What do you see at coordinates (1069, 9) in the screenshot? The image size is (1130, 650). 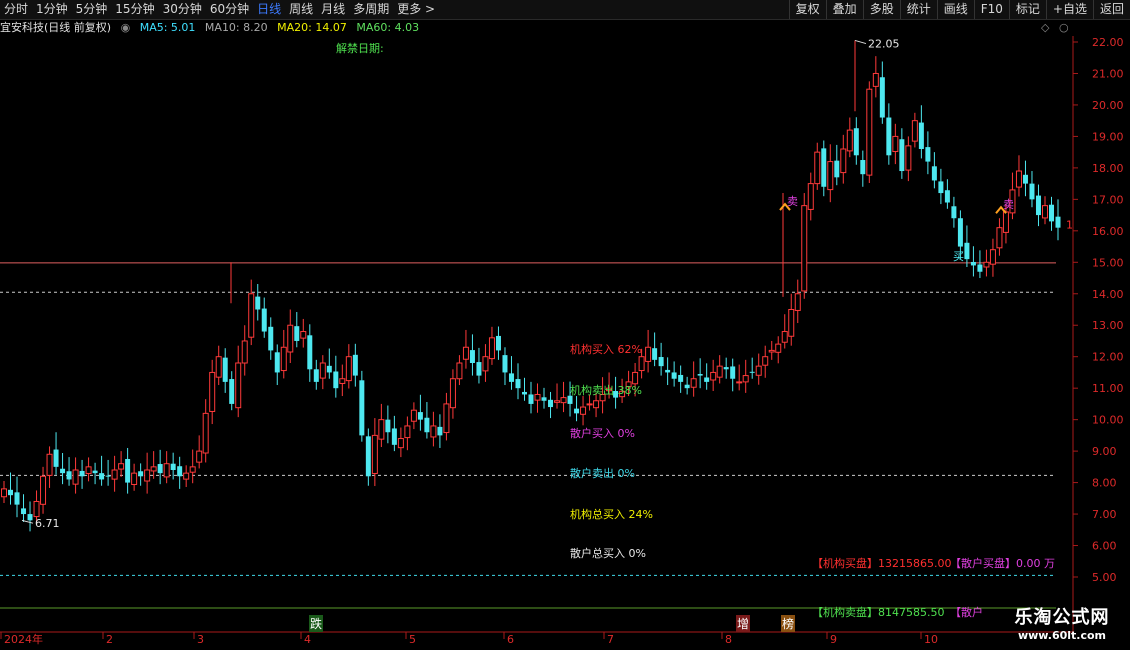 I see `tool-button-7: +自选` at bounding box center [1069, 9].